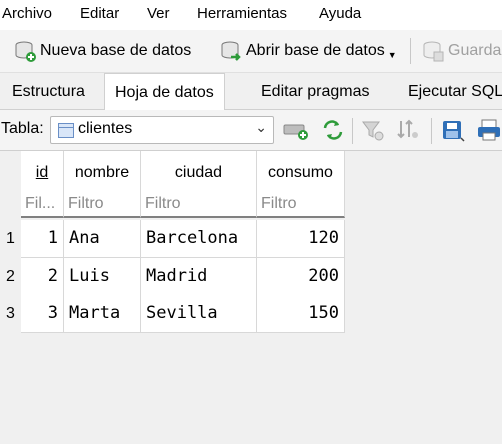 This screenshot has width=502, height=444. Describe the element at coordinates (261, 127) in the screenshot. I see `chevron-down-icon: ⌄` at that location.